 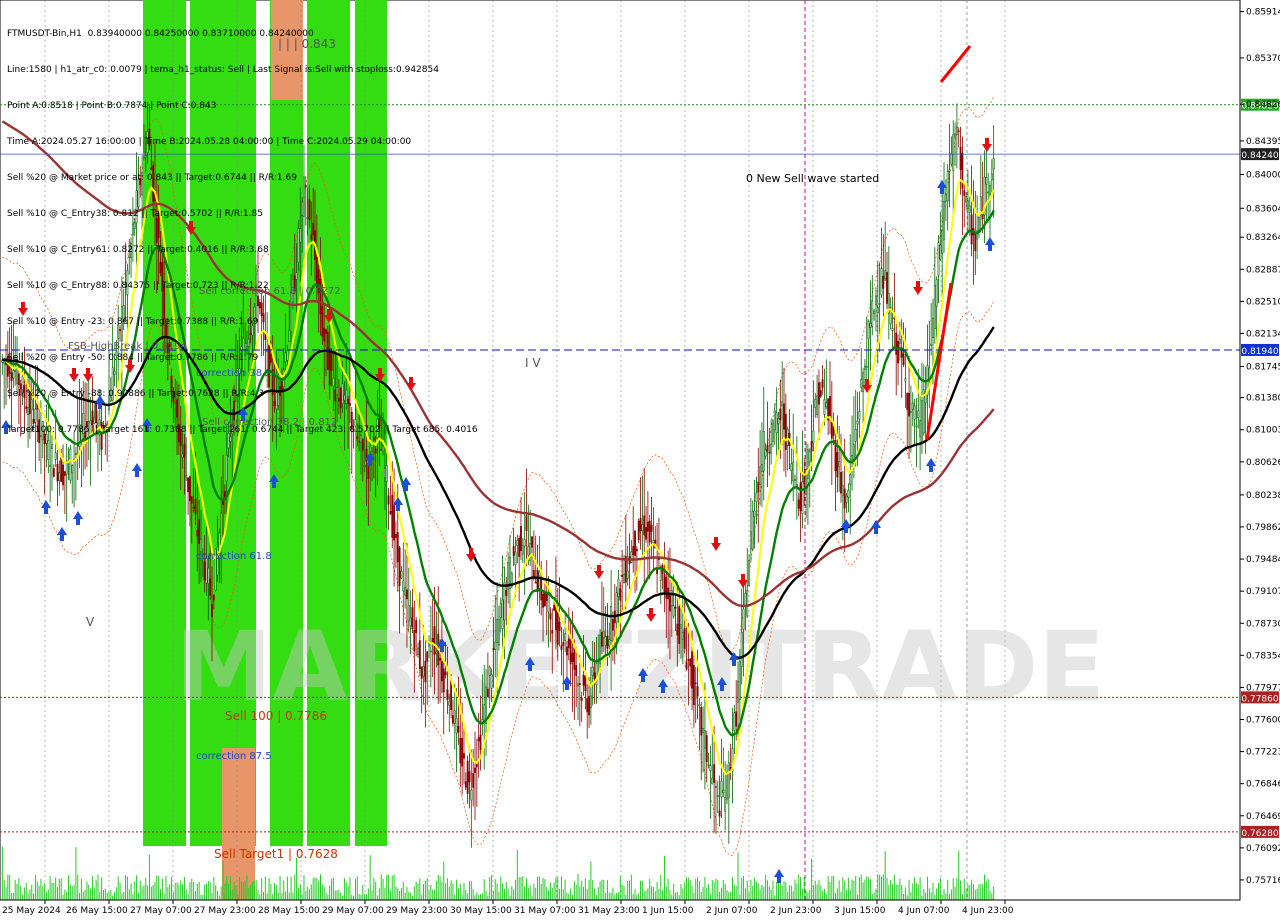 What do you see at coordinates (1263, 142) in the screenshot?
I see `y-tick-label: 0.84395` at bounding box center [1263, 142].